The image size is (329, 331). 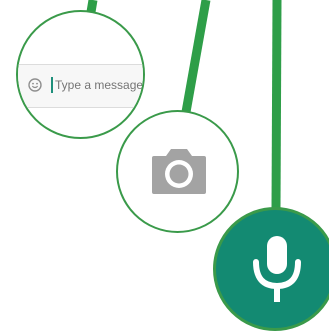 I want to click on voice-message-button, so click(x=271, y=269).